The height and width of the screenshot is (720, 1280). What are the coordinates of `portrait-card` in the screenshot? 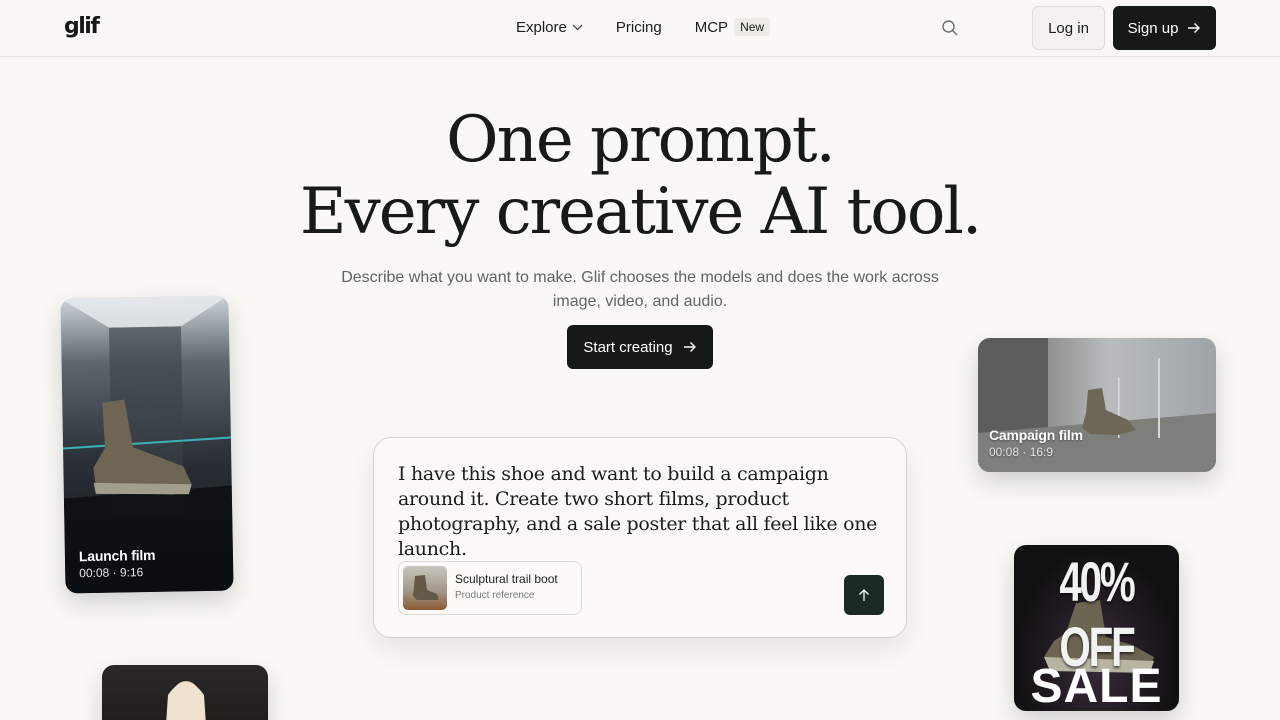 It's located at (185, 692).